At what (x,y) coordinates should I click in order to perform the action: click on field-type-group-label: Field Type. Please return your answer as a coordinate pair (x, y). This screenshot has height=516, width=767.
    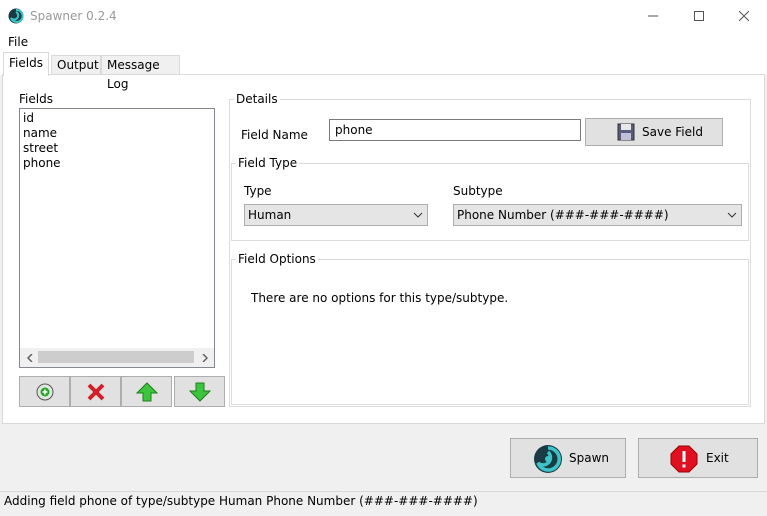
    Looking at the image, I should click on (268, 163).